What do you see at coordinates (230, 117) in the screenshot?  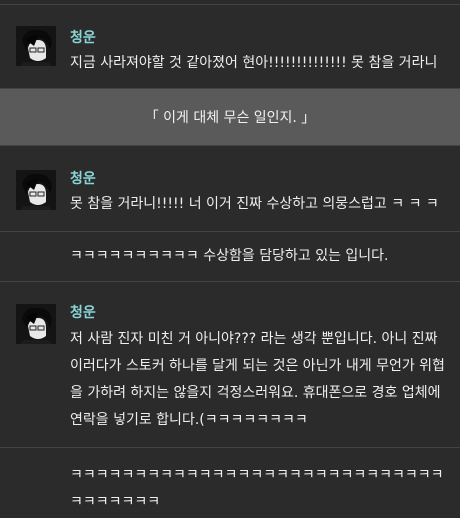 I see `system-message: 「 이게 대체 무슨 일인지. 」` at bounding box center [230, 117].